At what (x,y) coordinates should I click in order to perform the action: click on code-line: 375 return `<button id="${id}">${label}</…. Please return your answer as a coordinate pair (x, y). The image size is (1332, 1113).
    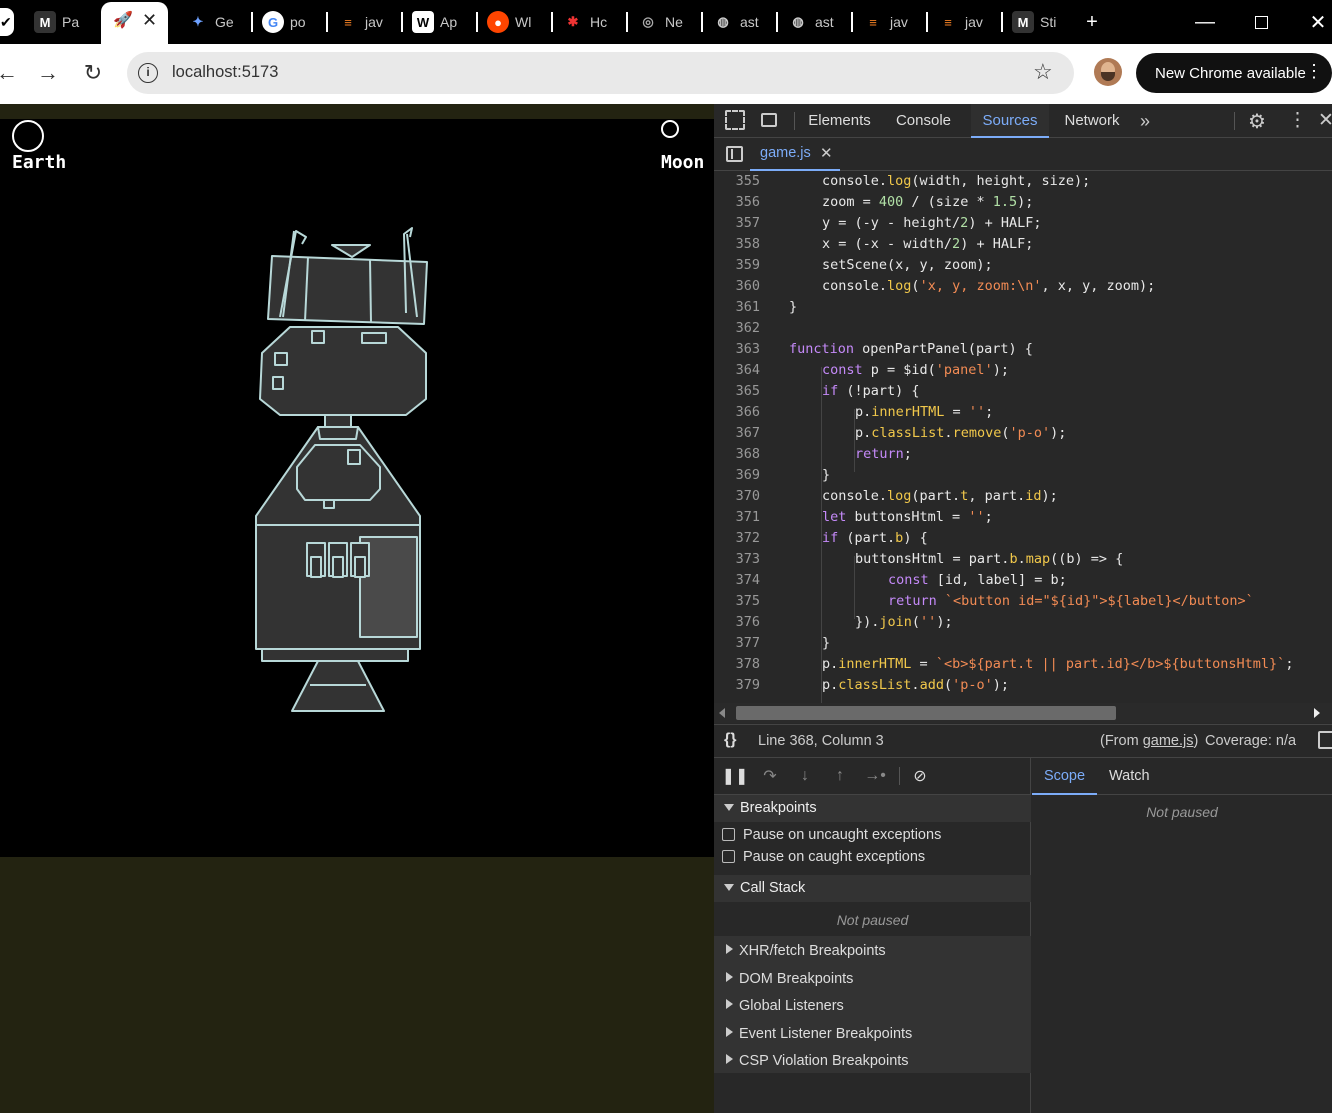
    Looking at the image, I should click on (1023, 601).